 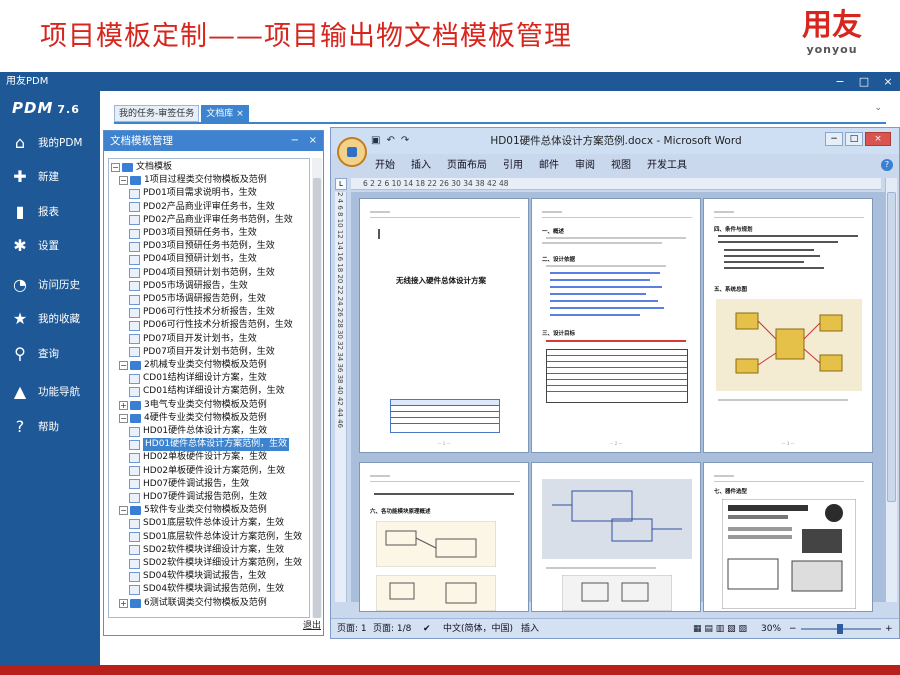 What do you see at coordinates (193, 510) in the screenshot?
I see `tree-folder-item: − 5软件专业类交付物模板及范例` at bounding box center [193, 510].